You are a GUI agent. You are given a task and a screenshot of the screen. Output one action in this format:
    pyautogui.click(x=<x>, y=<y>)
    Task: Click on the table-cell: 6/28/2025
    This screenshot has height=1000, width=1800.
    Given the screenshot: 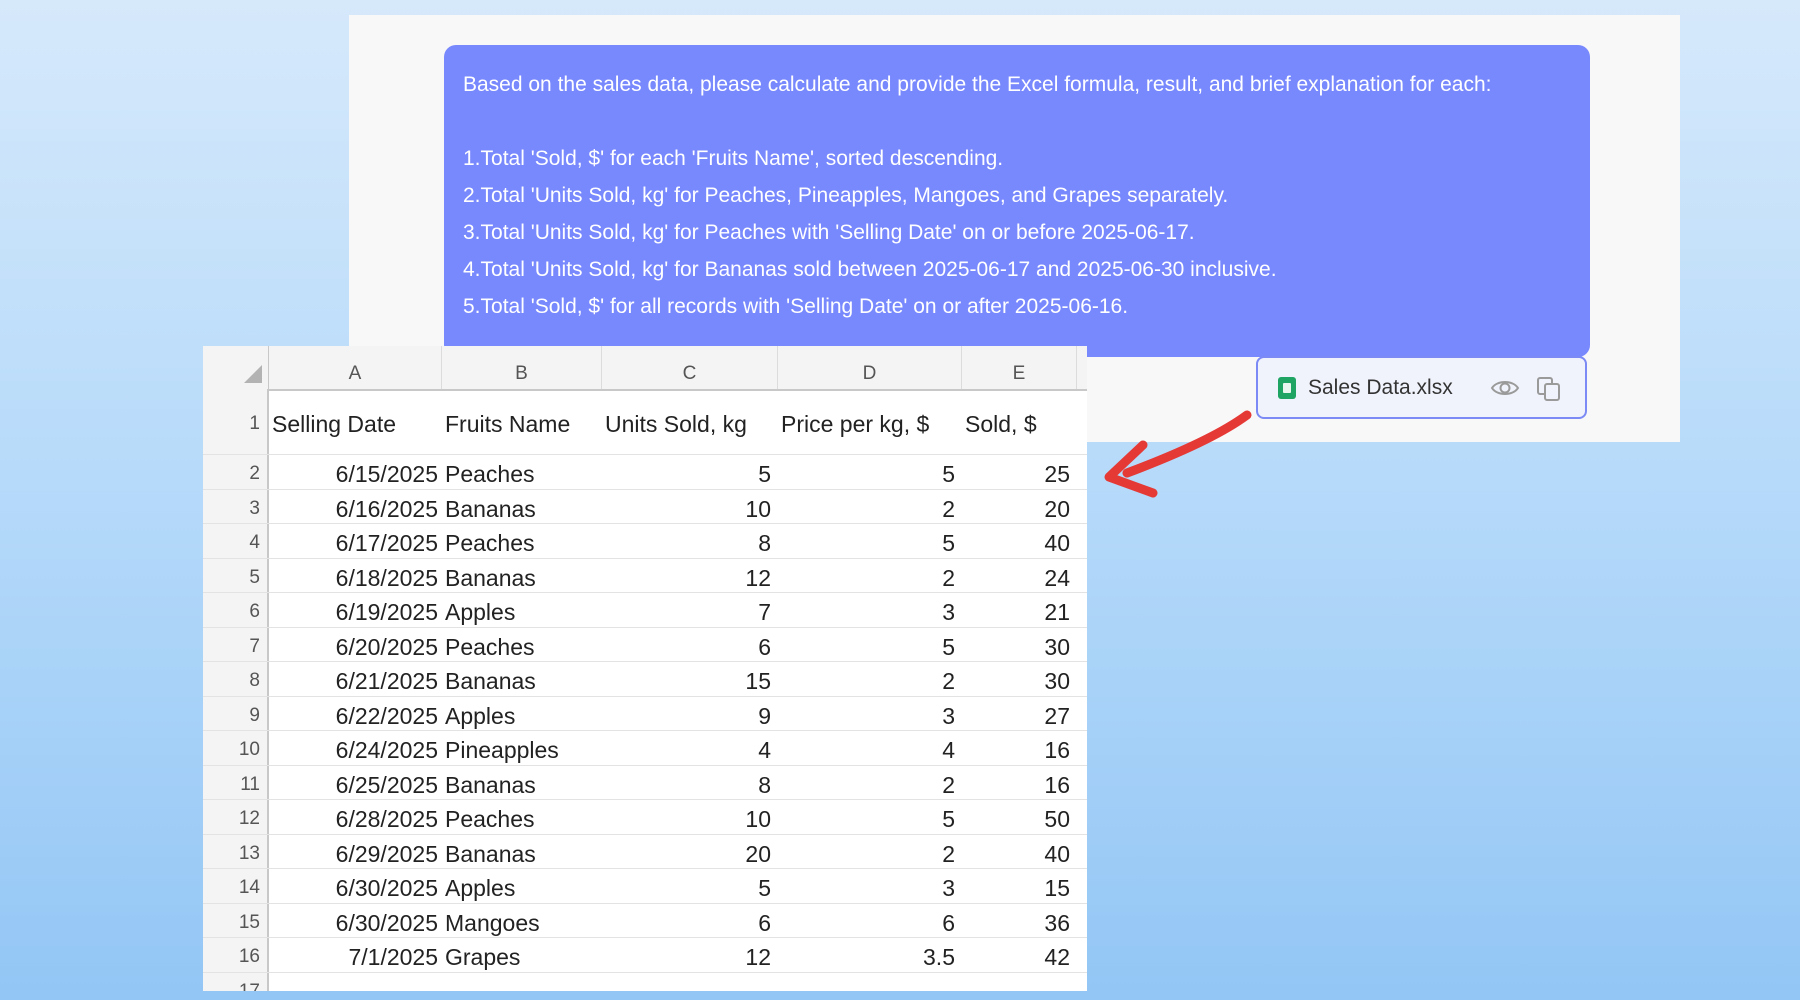 What is the action you would take?
    pyautogui.click(x=355, y=817)
    